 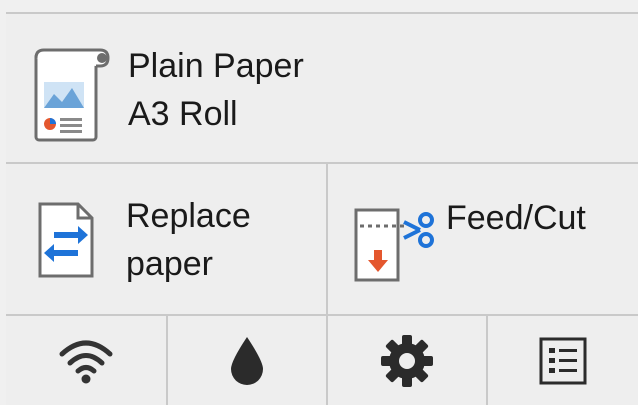 What do you see at coordinates (72, 95) in the screenshot?
I see `roll-paper-icon` at bounding box center [72, 95].